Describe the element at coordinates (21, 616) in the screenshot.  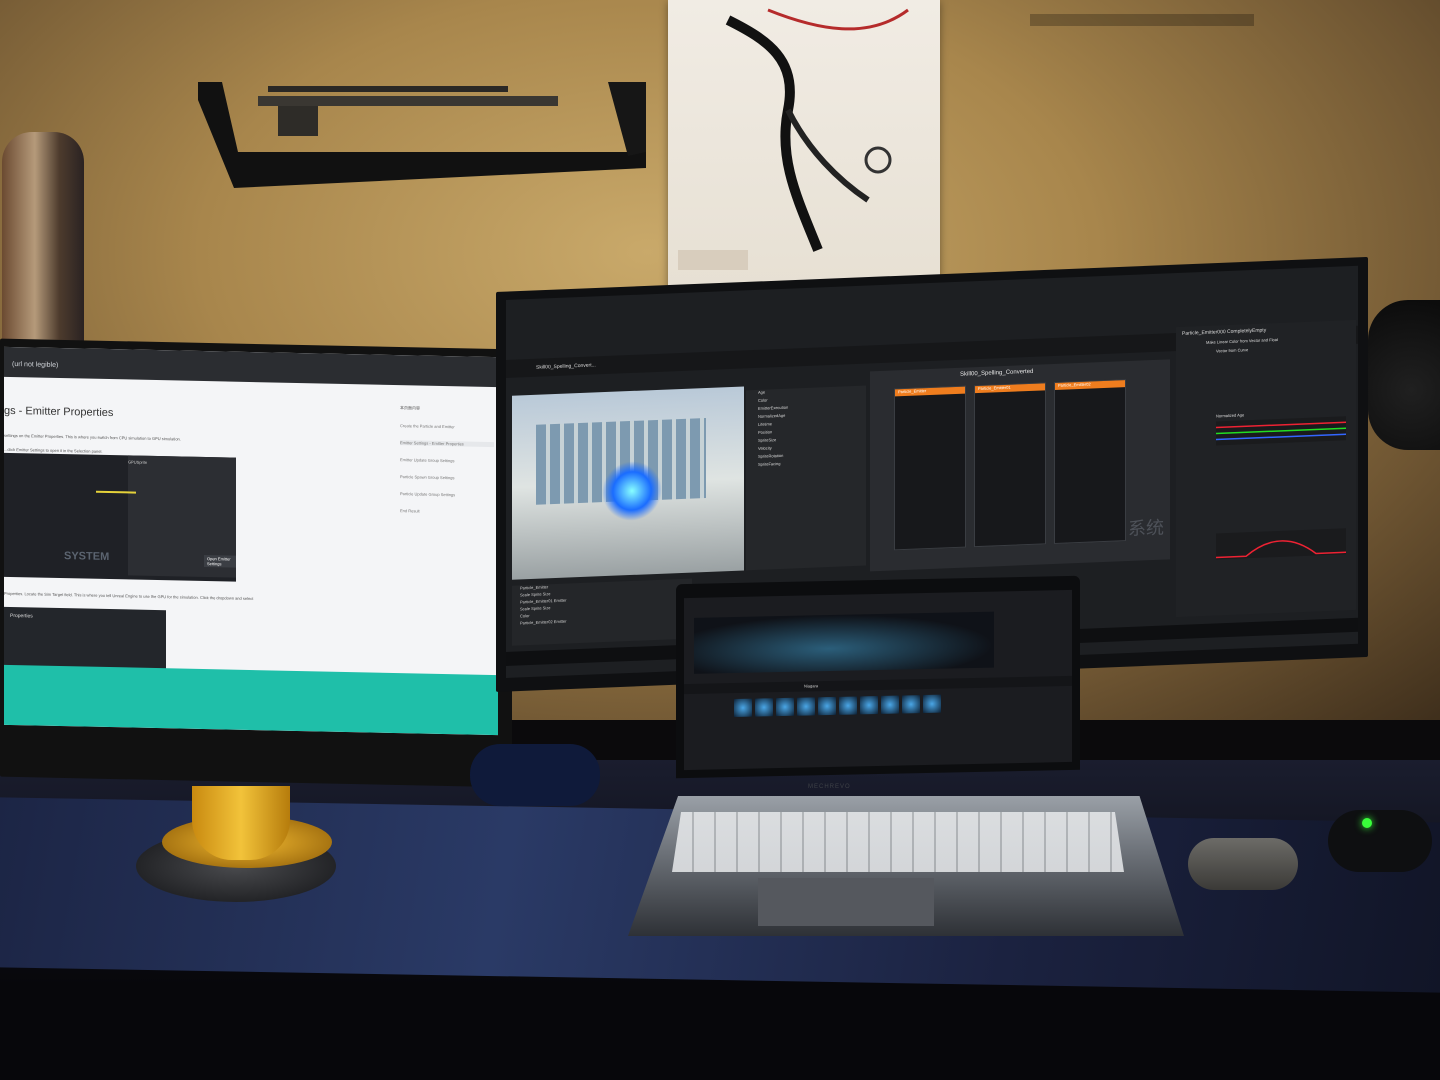
I see `screenshot2-title: Properties` at that location.